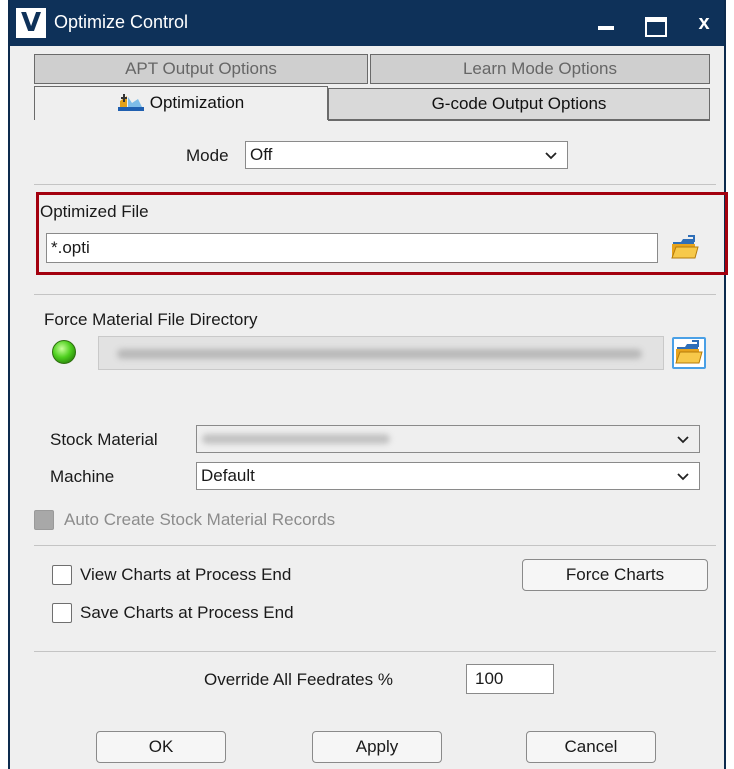  What do you see at coordinates (121, 22) in the screenshot?
I see `window-title: Optimize Control` at bounding box center [121, 22].